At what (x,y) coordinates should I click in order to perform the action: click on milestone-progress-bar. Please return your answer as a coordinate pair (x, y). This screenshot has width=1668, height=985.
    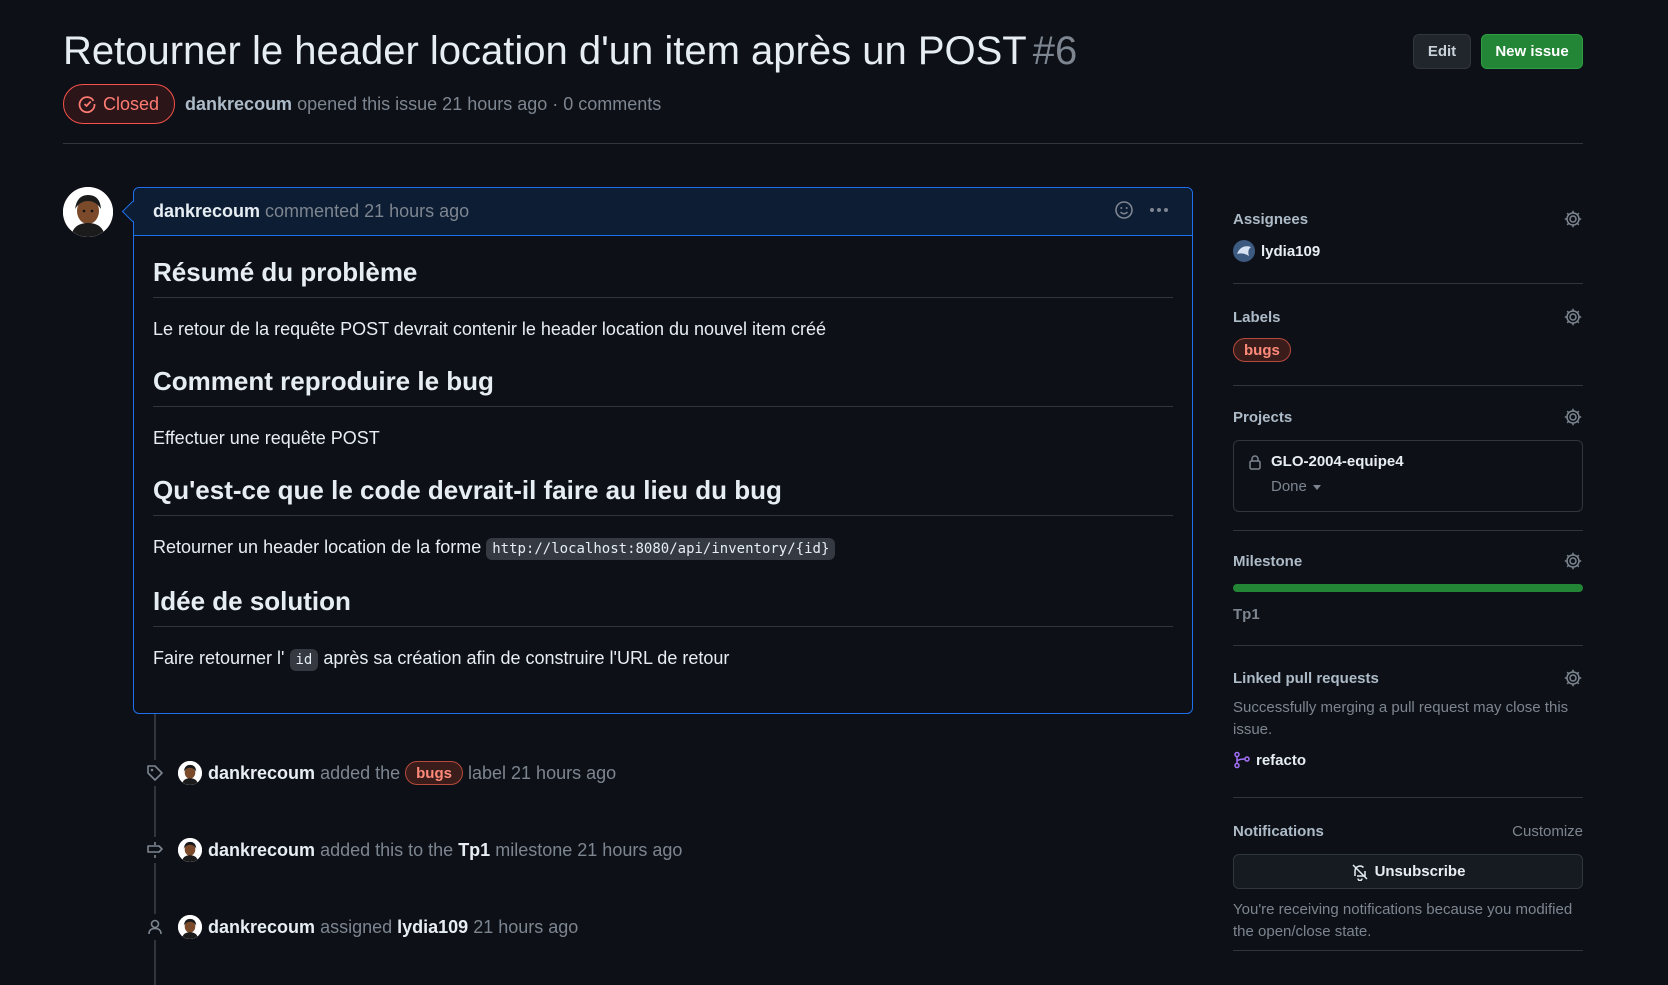
    Looking at the image, I should click on (1408, 588).